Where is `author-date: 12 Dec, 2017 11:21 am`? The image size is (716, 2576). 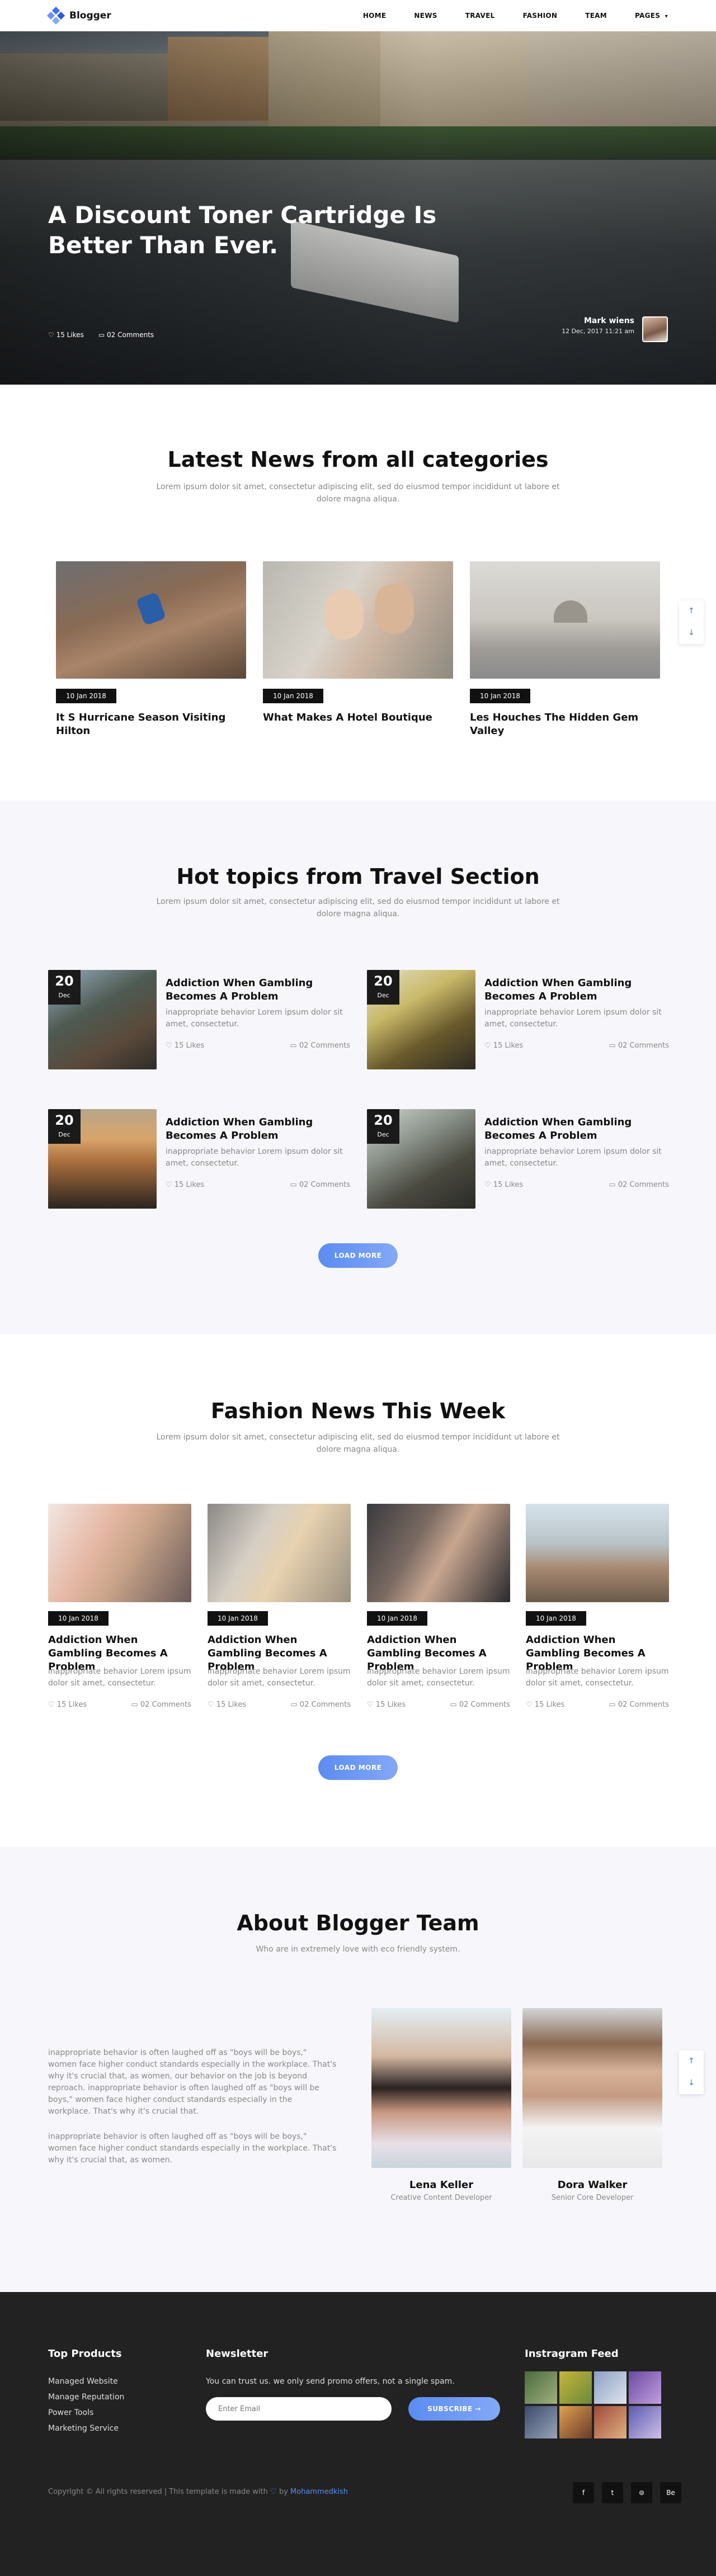 author-date: 12 Dec, 2017 11:21 am is located at coordinates (598, 332).